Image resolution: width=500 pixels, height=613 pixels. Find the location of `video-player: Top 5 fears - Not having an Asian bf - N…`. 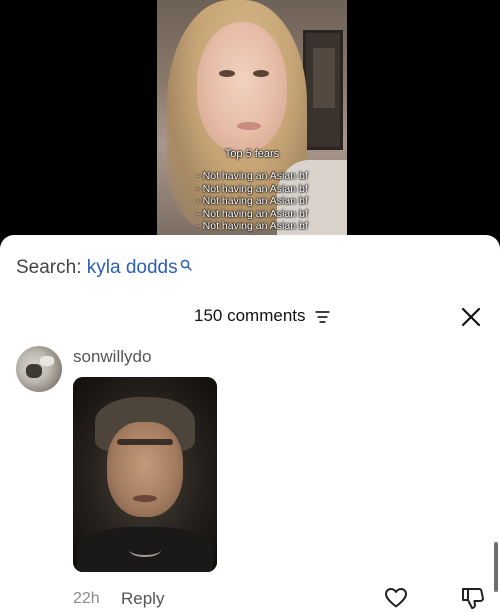

video-player: Top 5 fears - Not having an Asian bf - N… is located at coordinates (252, 120).